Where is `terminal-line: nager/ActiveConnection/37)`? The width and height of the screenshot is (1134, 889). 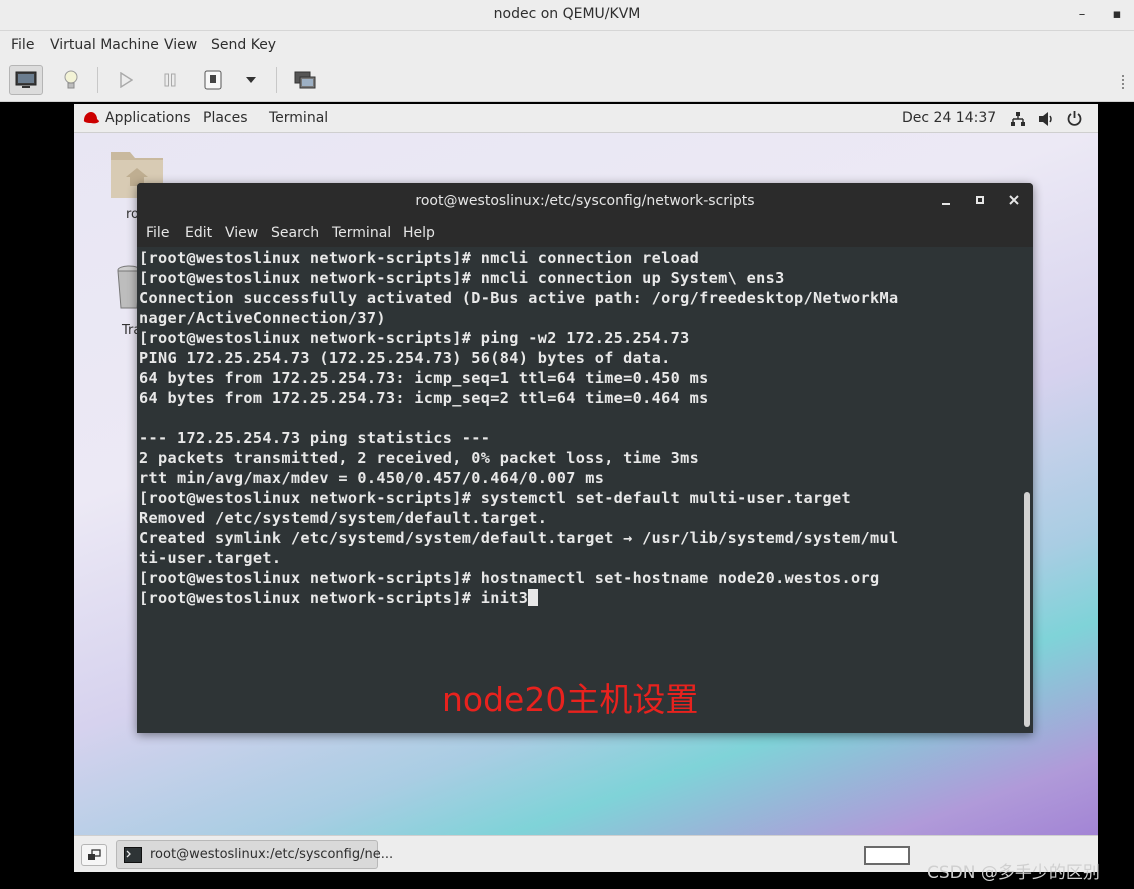
terminal-line: nager/ActiveConnection/37) is located at coordinates (262, 318).